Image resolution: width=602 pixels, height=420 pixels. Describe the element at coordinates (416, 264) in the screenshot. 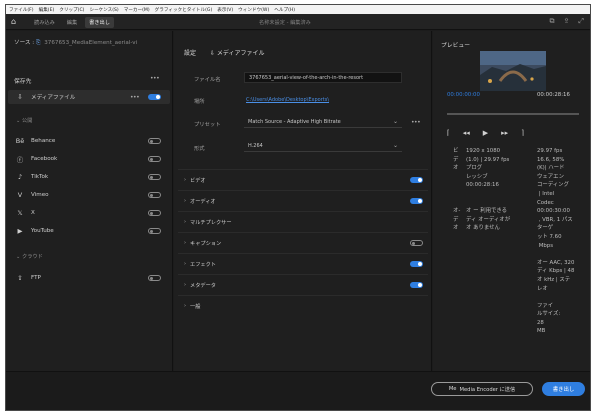

I see `effects-toggle` at that location.